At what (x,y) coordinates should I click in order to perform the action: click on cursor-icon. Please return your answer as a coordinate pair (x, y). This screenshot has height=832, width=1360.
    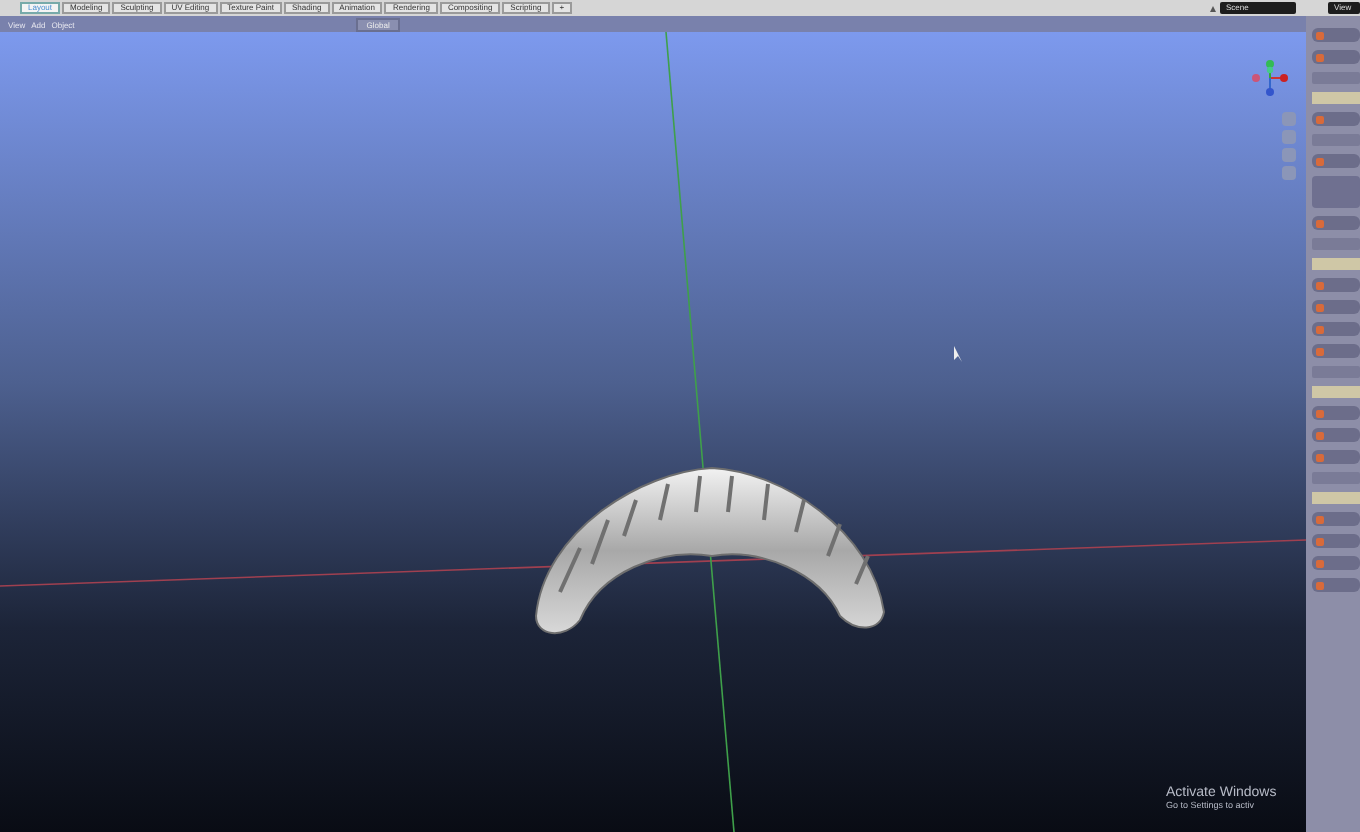
    Looking at the image, I should click on (958, 354).